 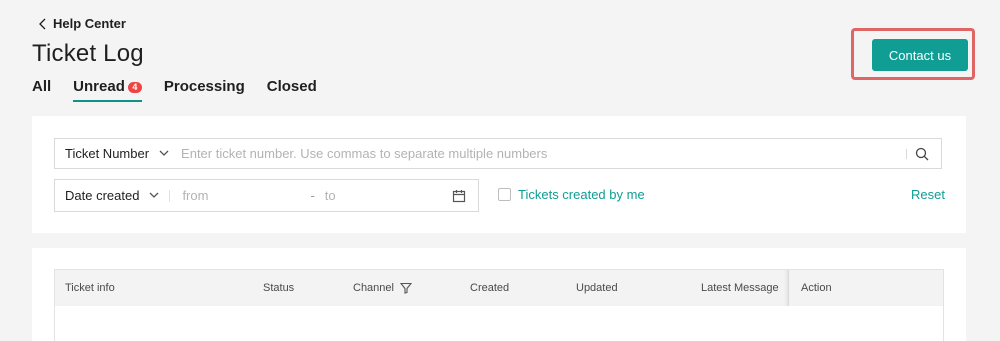 I want to click on tab-label: All, so click(x=42, y=86).